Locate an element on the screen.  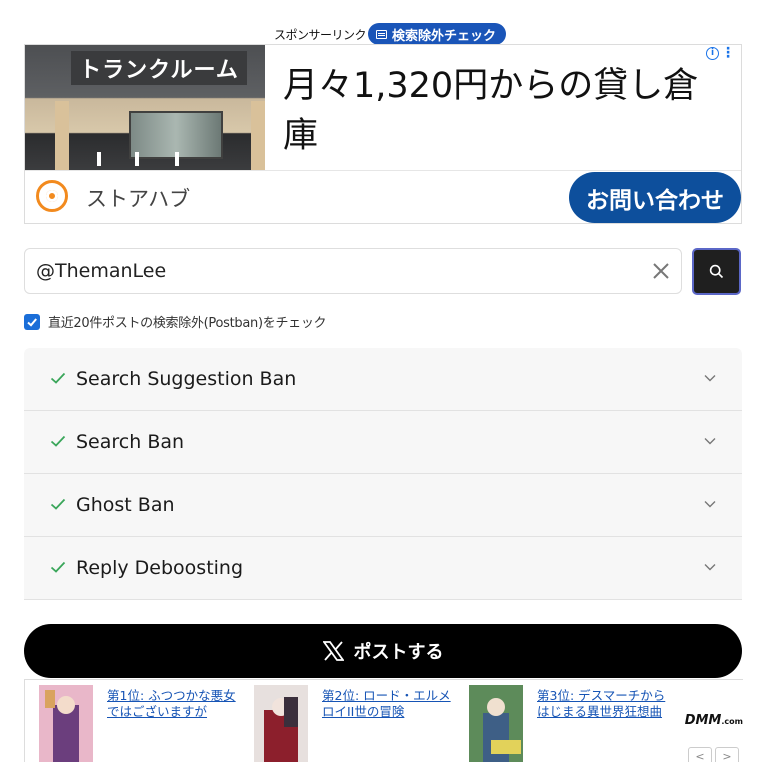
post-to-x-button: ポストする is located at coordinates (383, 651).